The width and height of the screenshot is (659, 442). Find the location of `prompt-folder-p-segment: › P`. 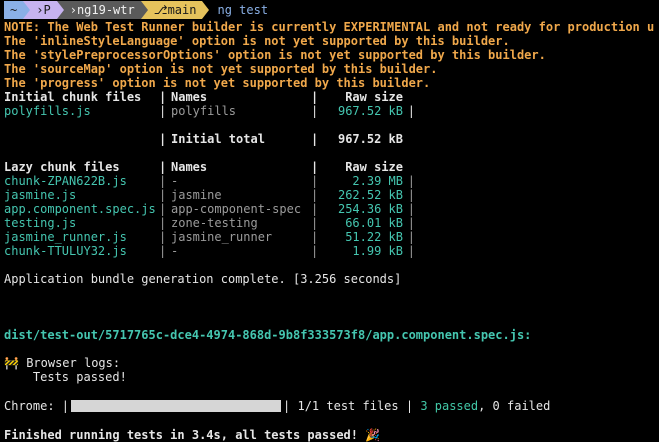

prompt-folder-p-segment: › P is located at coordinates (43, 10).